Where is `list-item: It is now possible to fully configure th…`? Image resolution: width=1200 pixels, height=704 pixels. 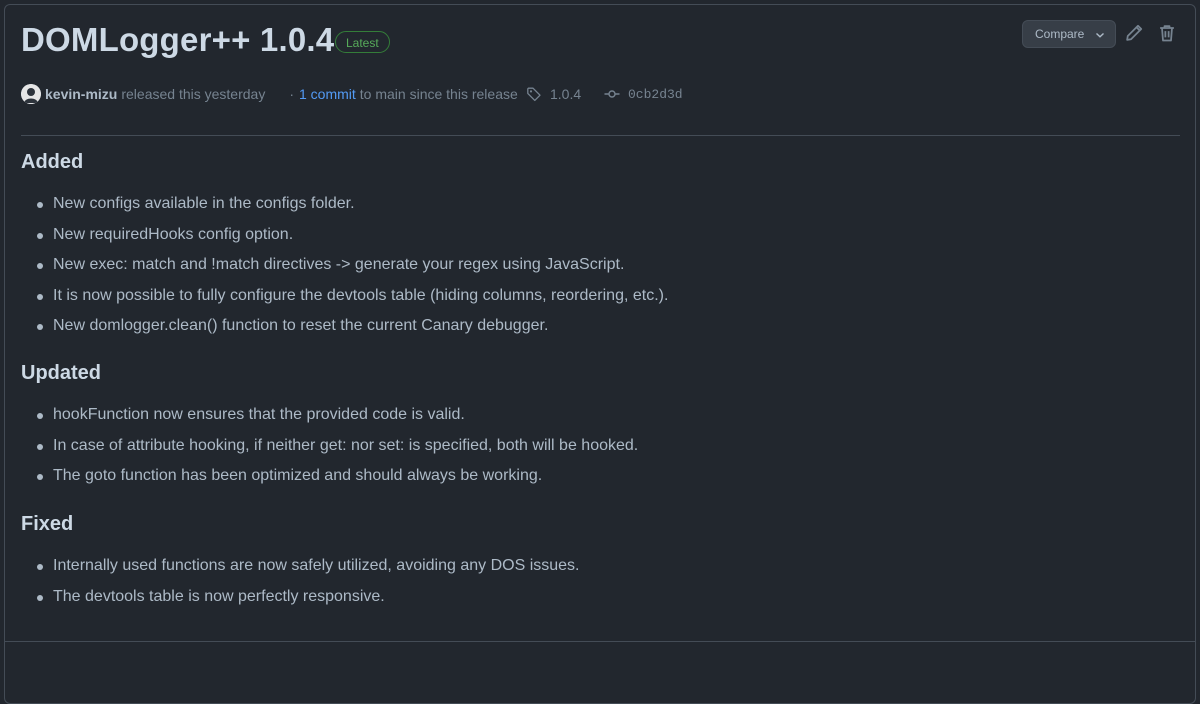
list-item: It is now possible to fully configure th… is located at coordinates (344, 300).